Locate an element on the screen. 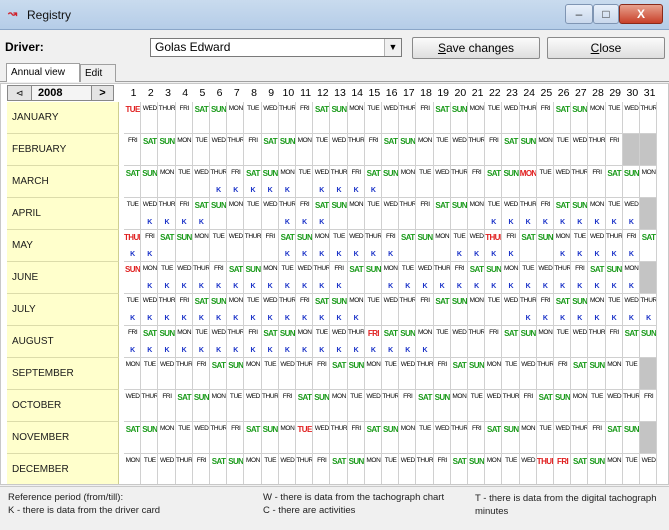 The width and height of the screenshot is (669, 530). day-cell: TUE K is located at coordinates (408, 278).